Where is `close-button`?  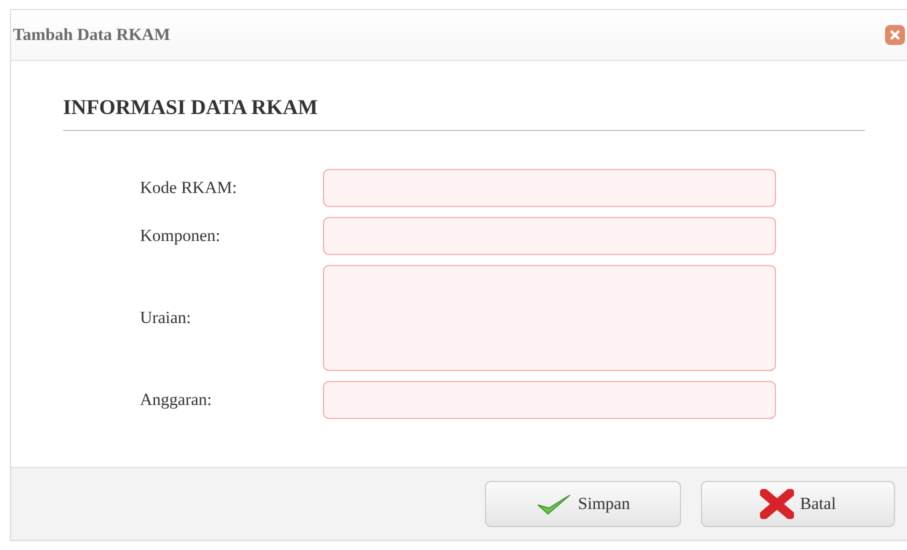 close-button is located at coordinates (895, 35).